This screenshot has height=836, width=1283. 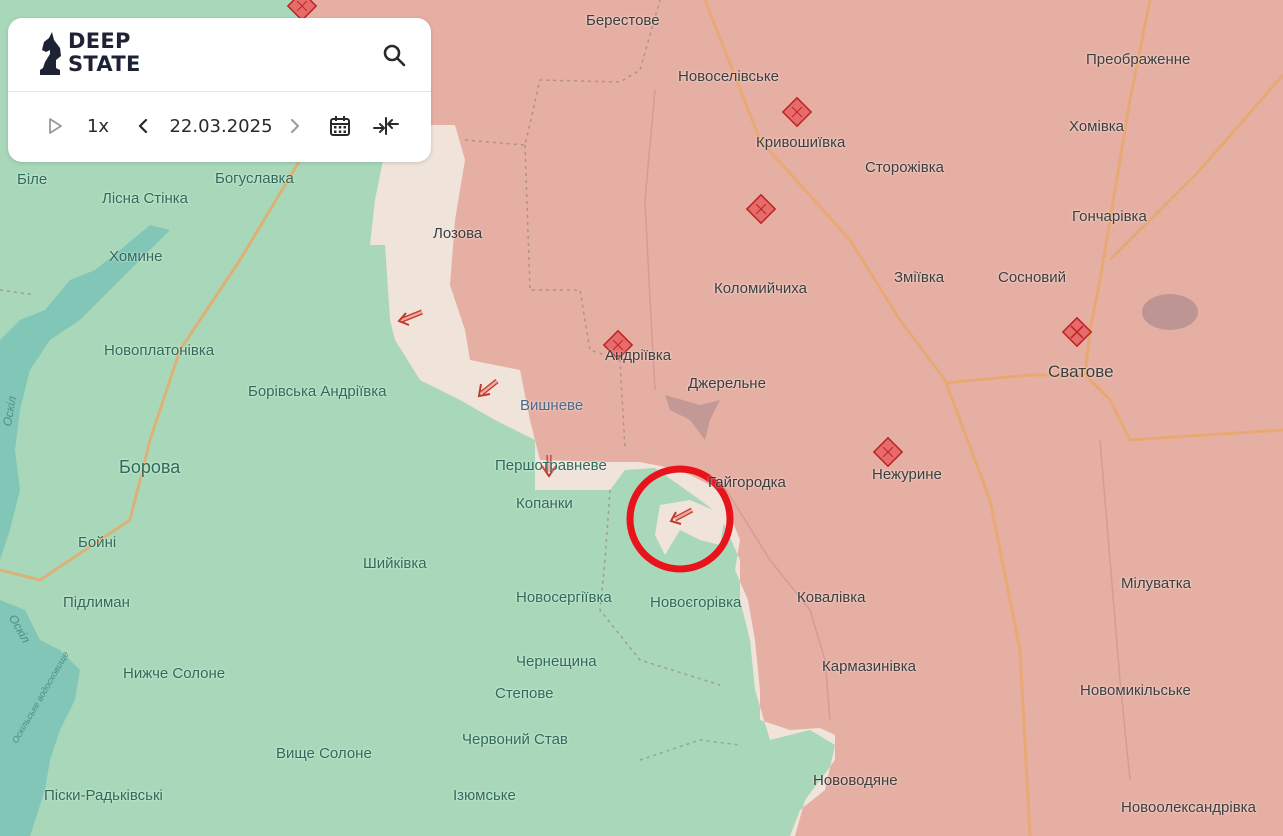 What do you see at coordinates (98, 126) in the screenshot?
I see `speed-button: 1x` at bounding box center [98, 126].